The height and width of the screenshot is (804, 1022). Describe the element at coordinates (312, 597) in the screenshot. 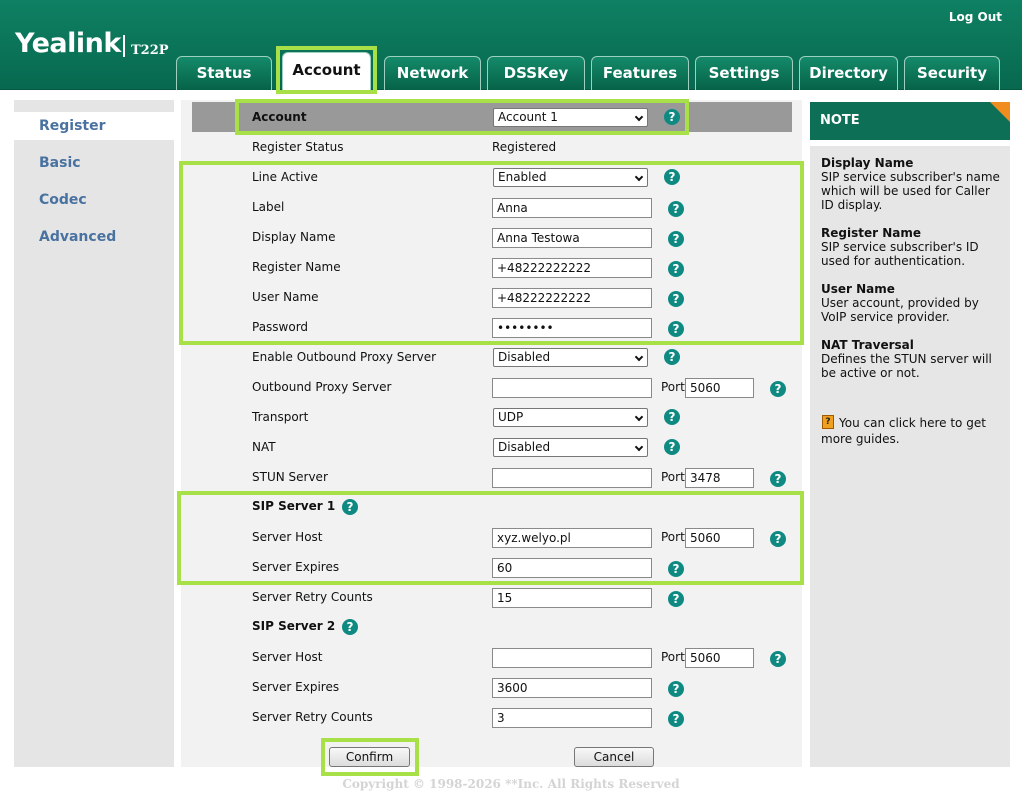

I see `sip1-retry-label: Server Retry Counts` at that location.